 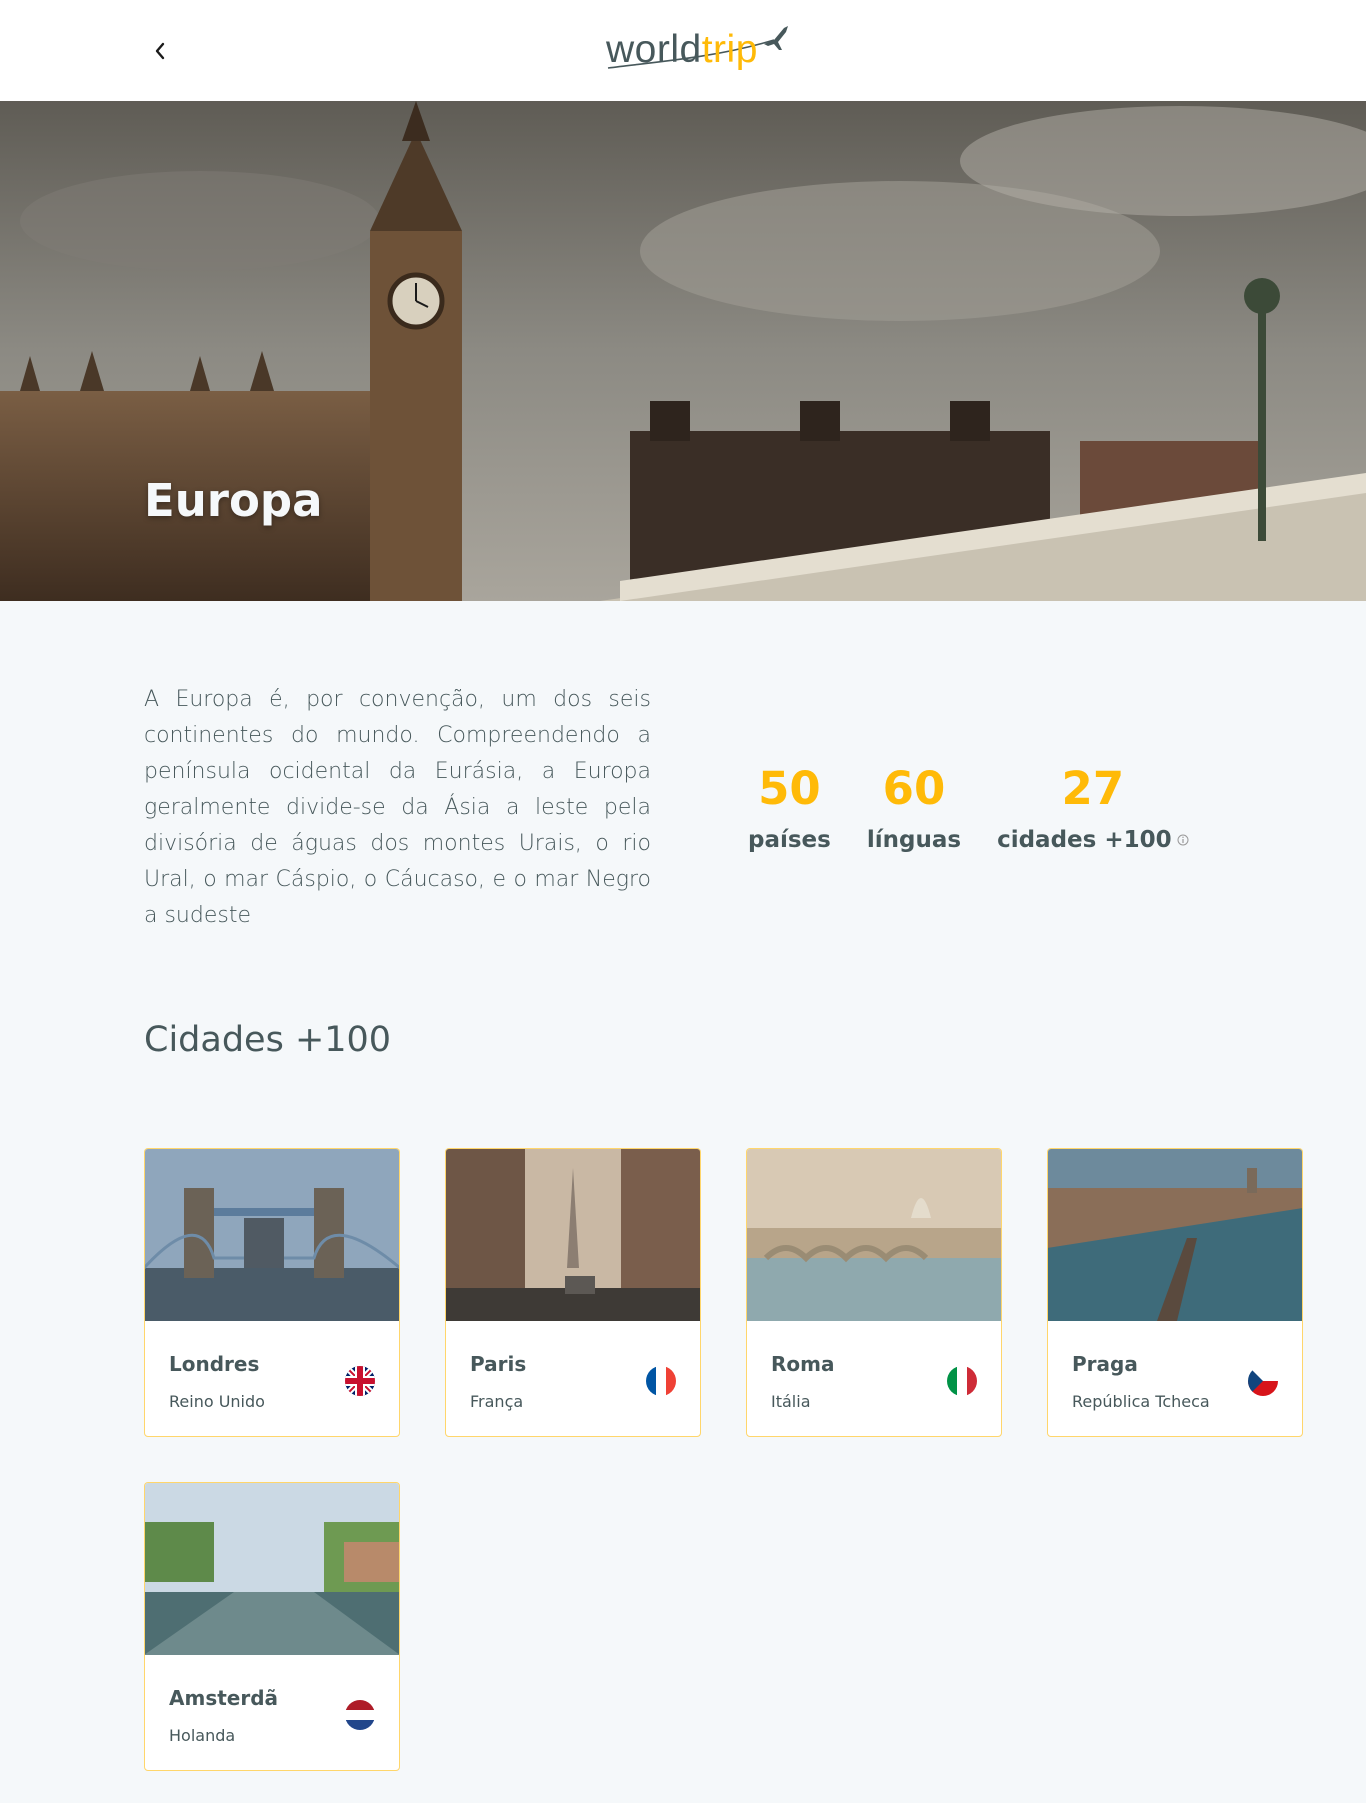 I want to click on city-country: Reino Unido, so click(x=217, y=1401).